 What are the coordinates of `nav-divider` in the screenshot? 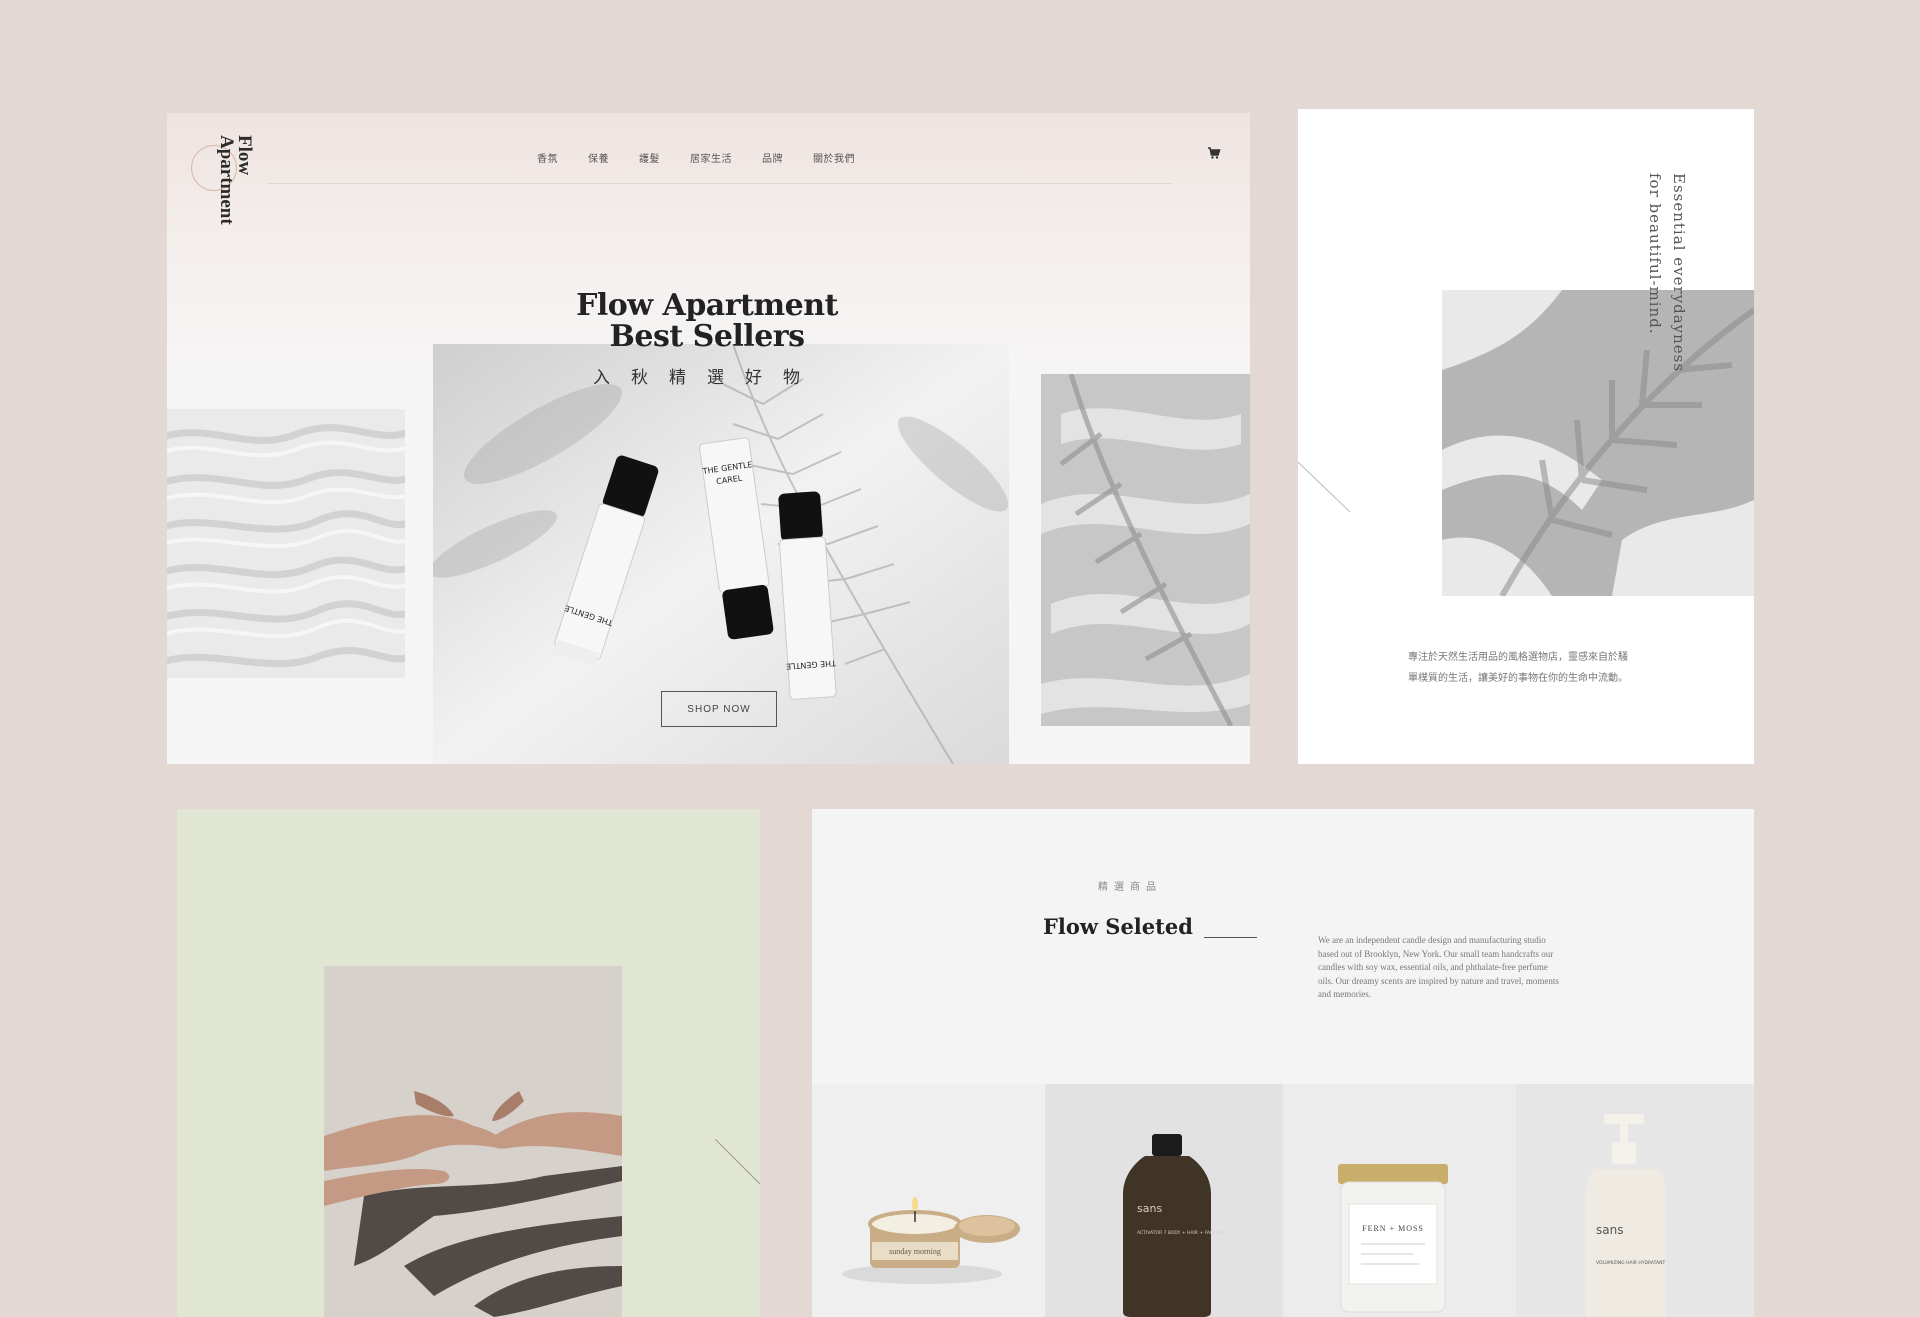 It's located at (719, 183).